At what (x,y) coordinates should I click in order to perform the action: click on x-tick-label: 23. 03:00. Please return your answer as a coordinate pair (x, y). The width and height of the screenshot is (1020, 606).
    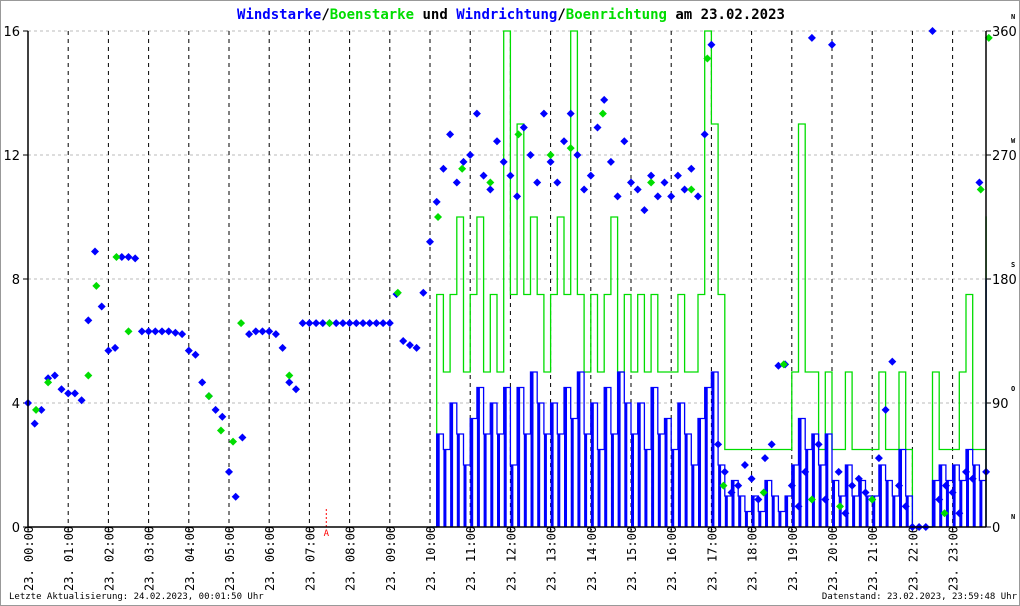
    Looking at the image, I should click on (150, 558).